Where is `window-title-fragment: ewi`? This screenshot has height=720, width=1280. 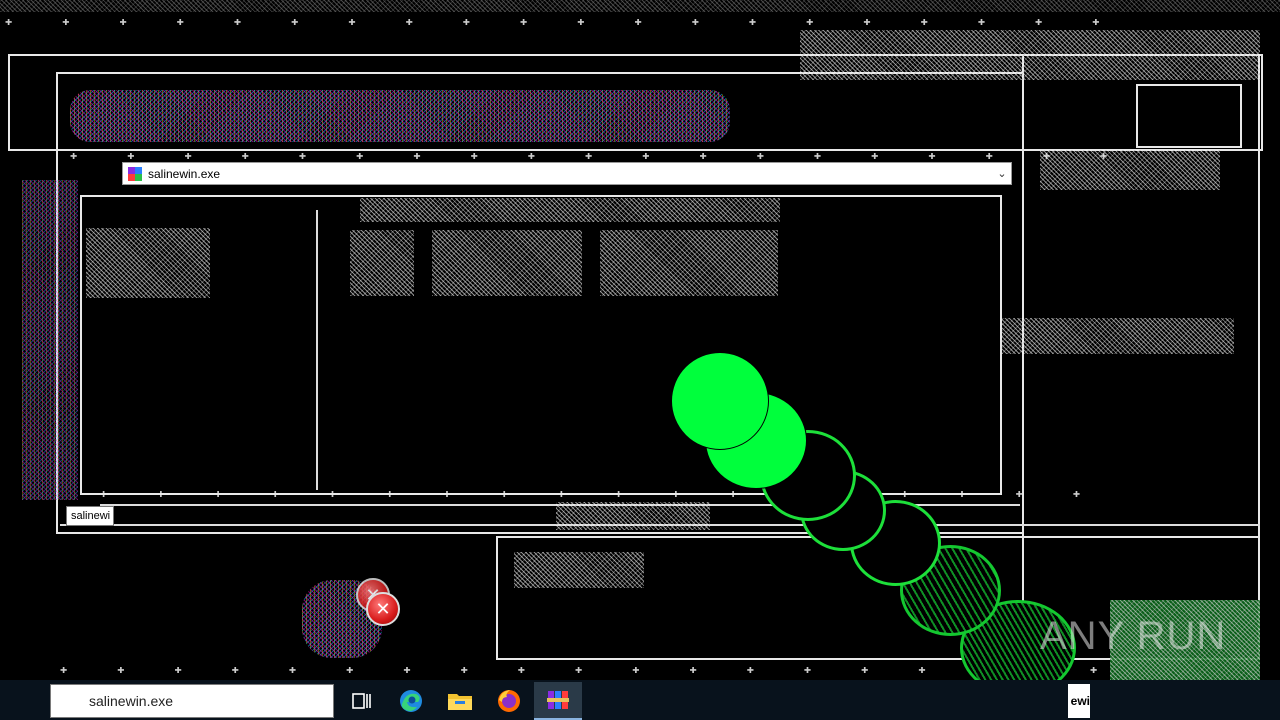 window-title-fragment: ewi is located at coordinates (1080, 701).